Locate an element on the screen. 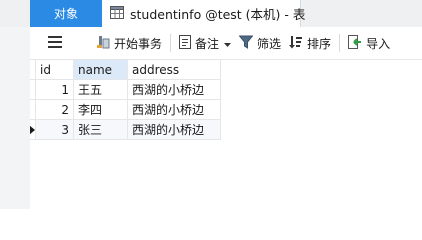 This screenshot has width=422, height=240. table-icon is located at coordinates (117, 13).